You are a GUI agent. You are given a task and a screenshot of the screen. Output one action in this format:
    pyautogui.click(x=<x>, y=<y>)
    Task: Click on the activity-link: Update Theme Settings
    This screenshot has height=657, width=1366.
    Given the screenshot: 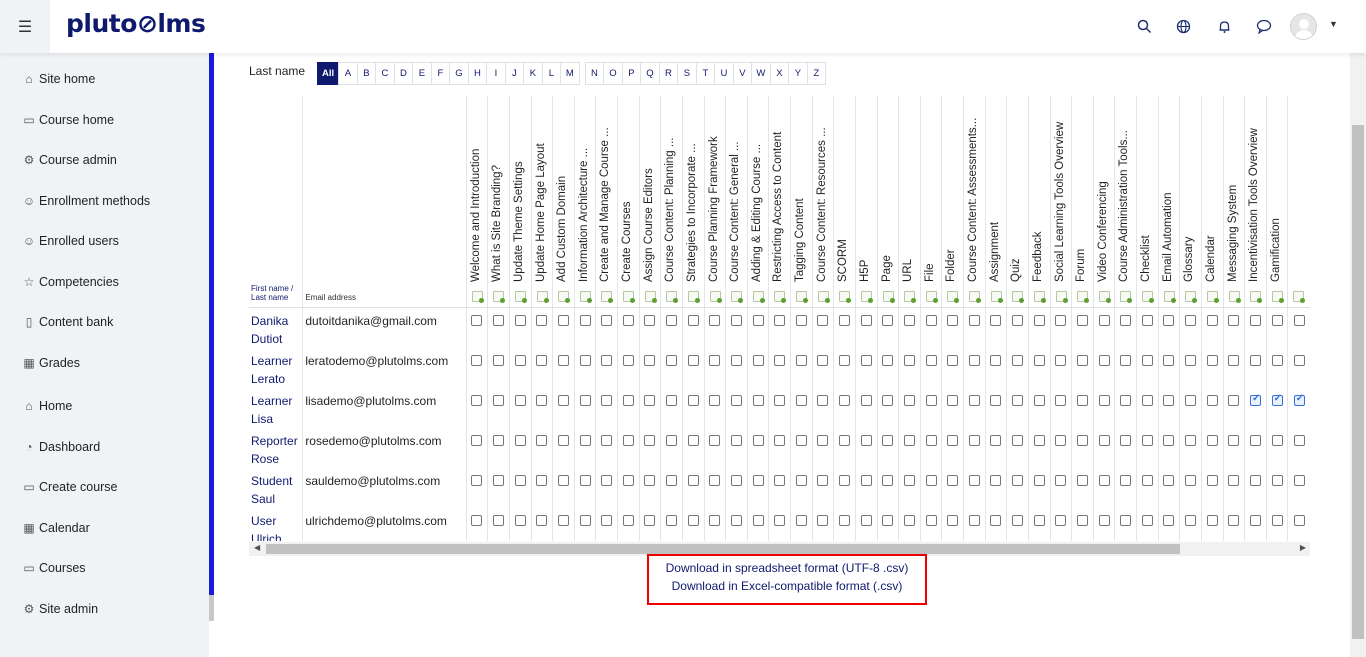 What is the action you would take?
    pyautogui.click(x=519, y=192)
    